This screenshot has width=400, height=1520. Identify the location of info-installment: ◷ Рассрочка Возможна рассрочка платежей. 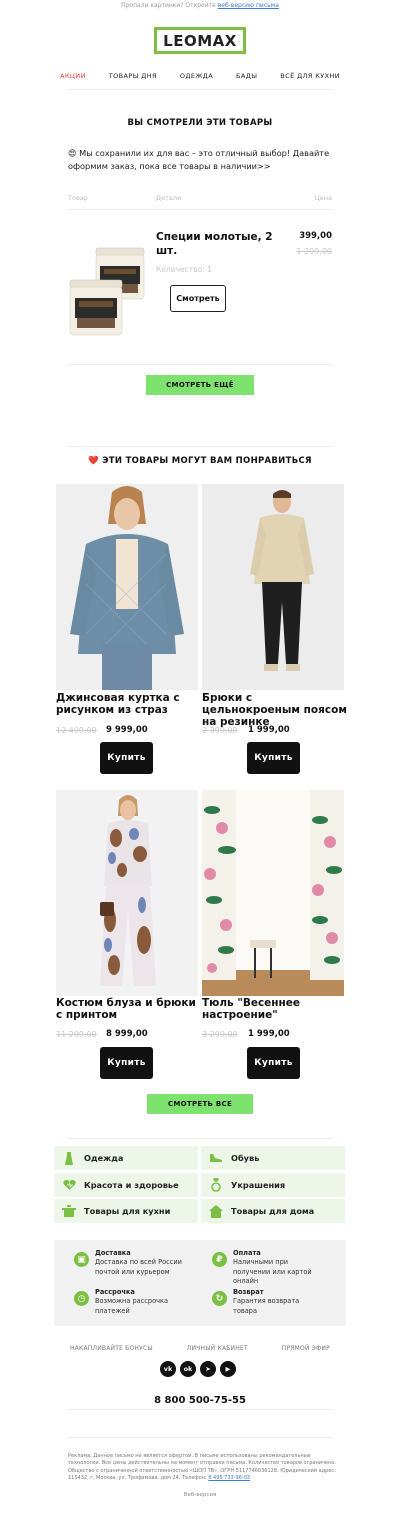
(129, 1301).